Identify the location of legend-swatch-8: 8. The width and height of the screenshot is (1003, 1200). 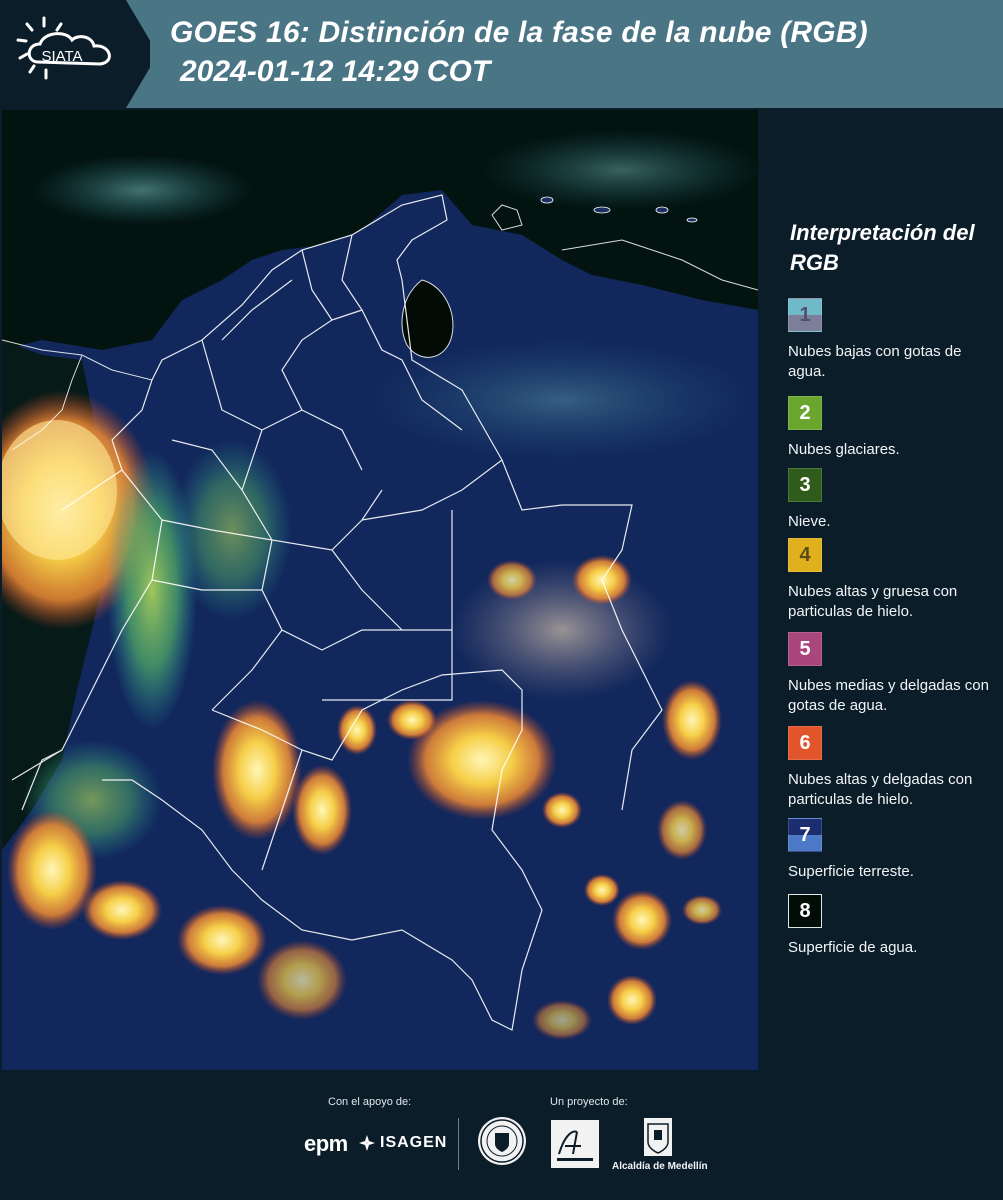
(805, 911).